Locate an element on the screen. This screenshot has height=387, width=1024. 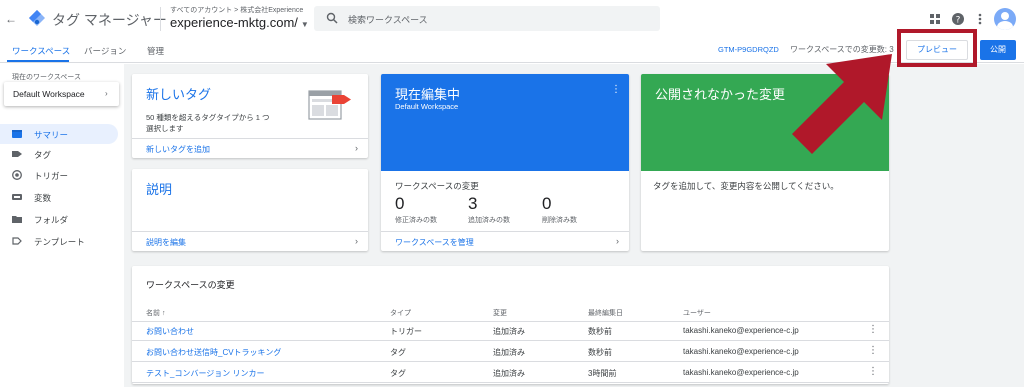
new-tag-footer: 新しいタグを追加 › is located at coordinates (250, 148).